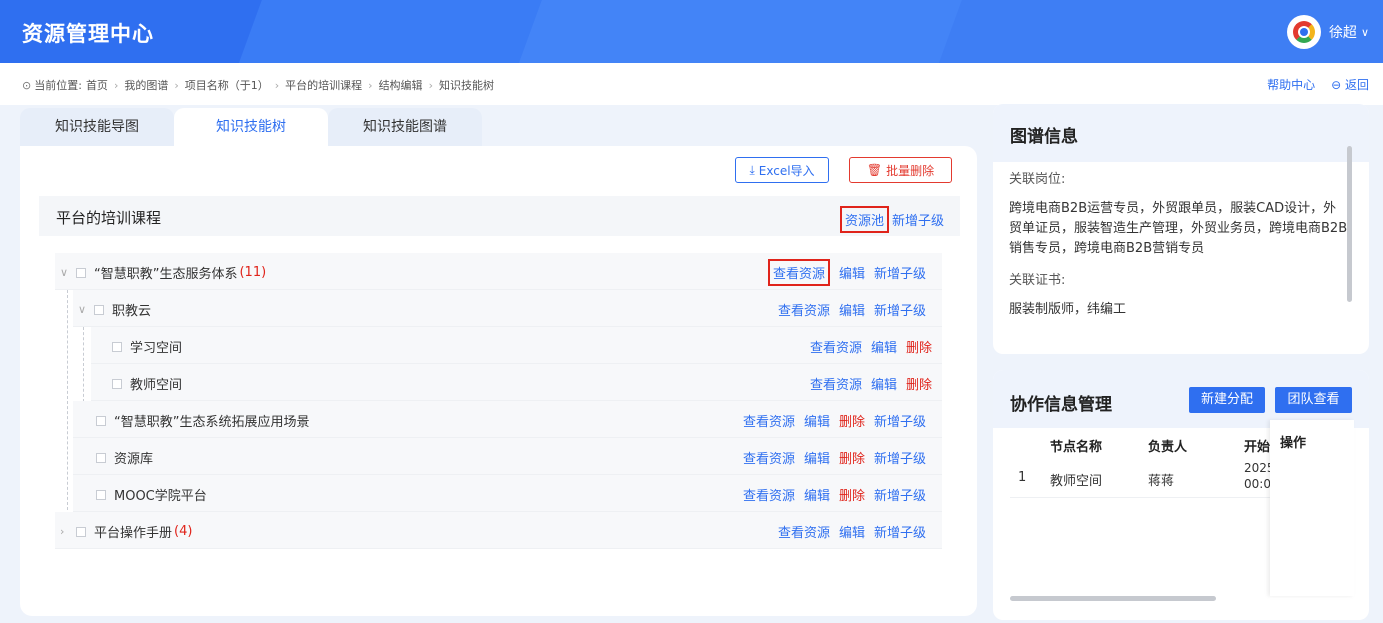 The width and height of the screenshot is (1383, 623). Describe the element at coordinates (1181, 133) in the screenshot. I see `graph-info-title: 图谱信息` at that location.